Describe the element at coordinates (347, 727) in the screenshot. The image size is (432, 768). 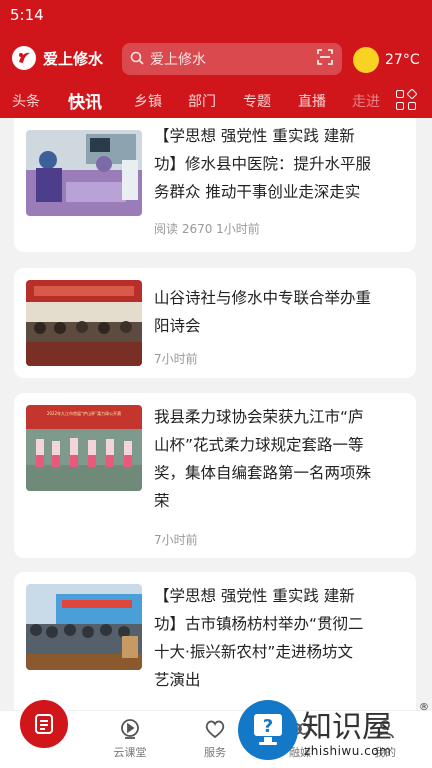
I see `watermark-title: 知识屋` at that location.